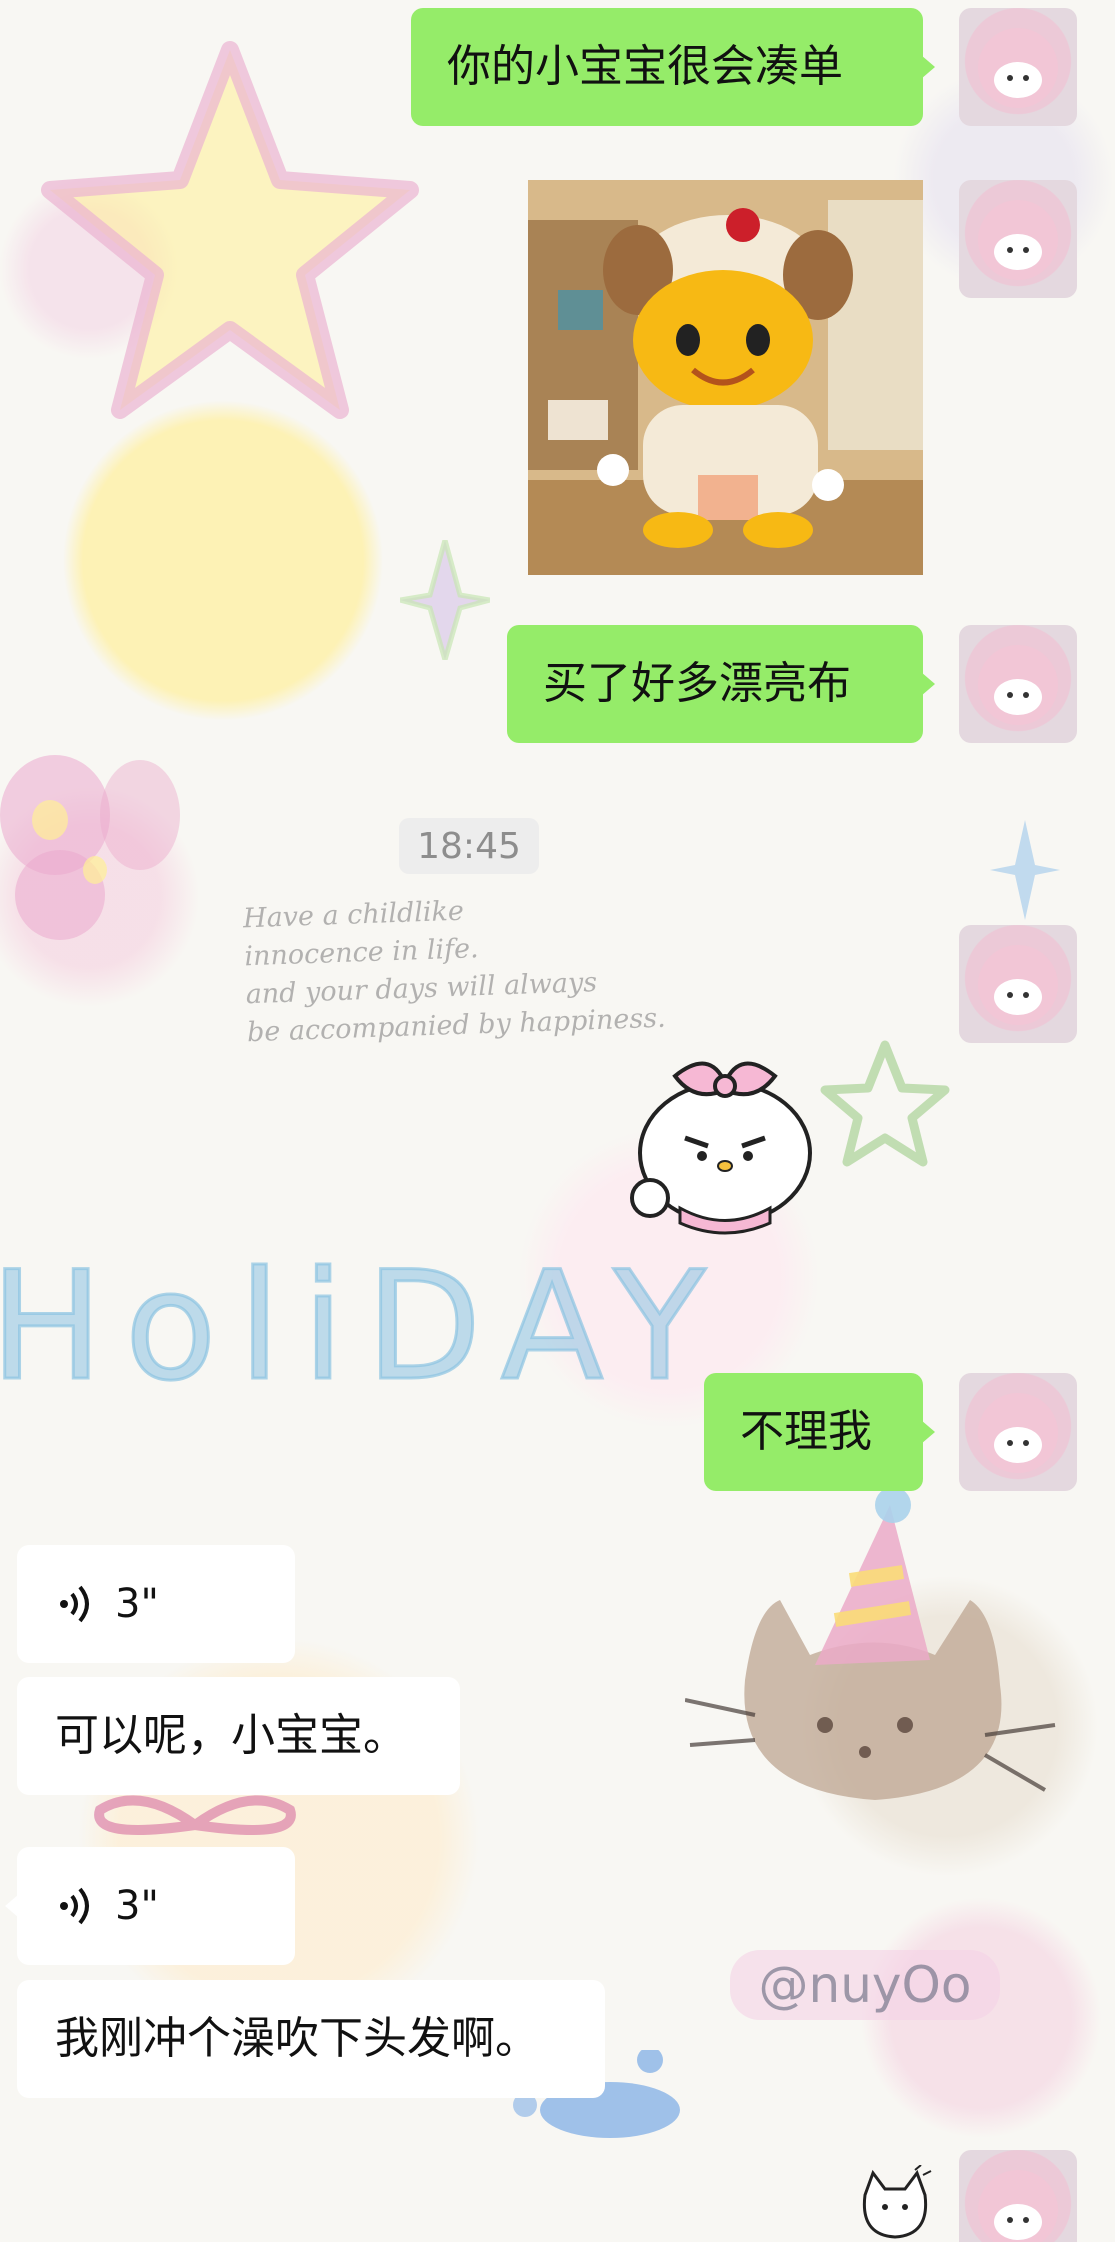 Image resolution: width=1115 pixels, height=2242 pixels. I want to click on shared-photo-puppy-toy, so click(725, 377).